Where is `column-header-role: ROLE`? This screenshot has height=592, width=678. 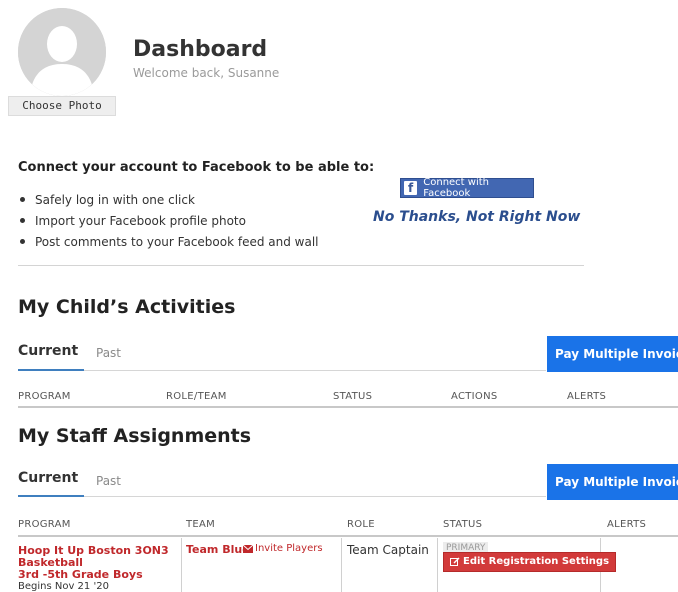 column-header-role: ROLE is located at coordinates (361, 524).